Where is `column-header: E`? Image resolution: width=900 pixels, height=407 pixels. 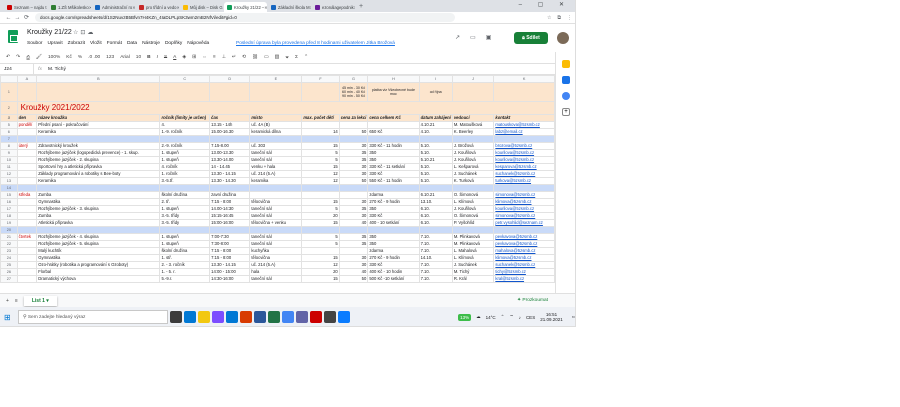
column-header: E is located at coordinates (276, 79).